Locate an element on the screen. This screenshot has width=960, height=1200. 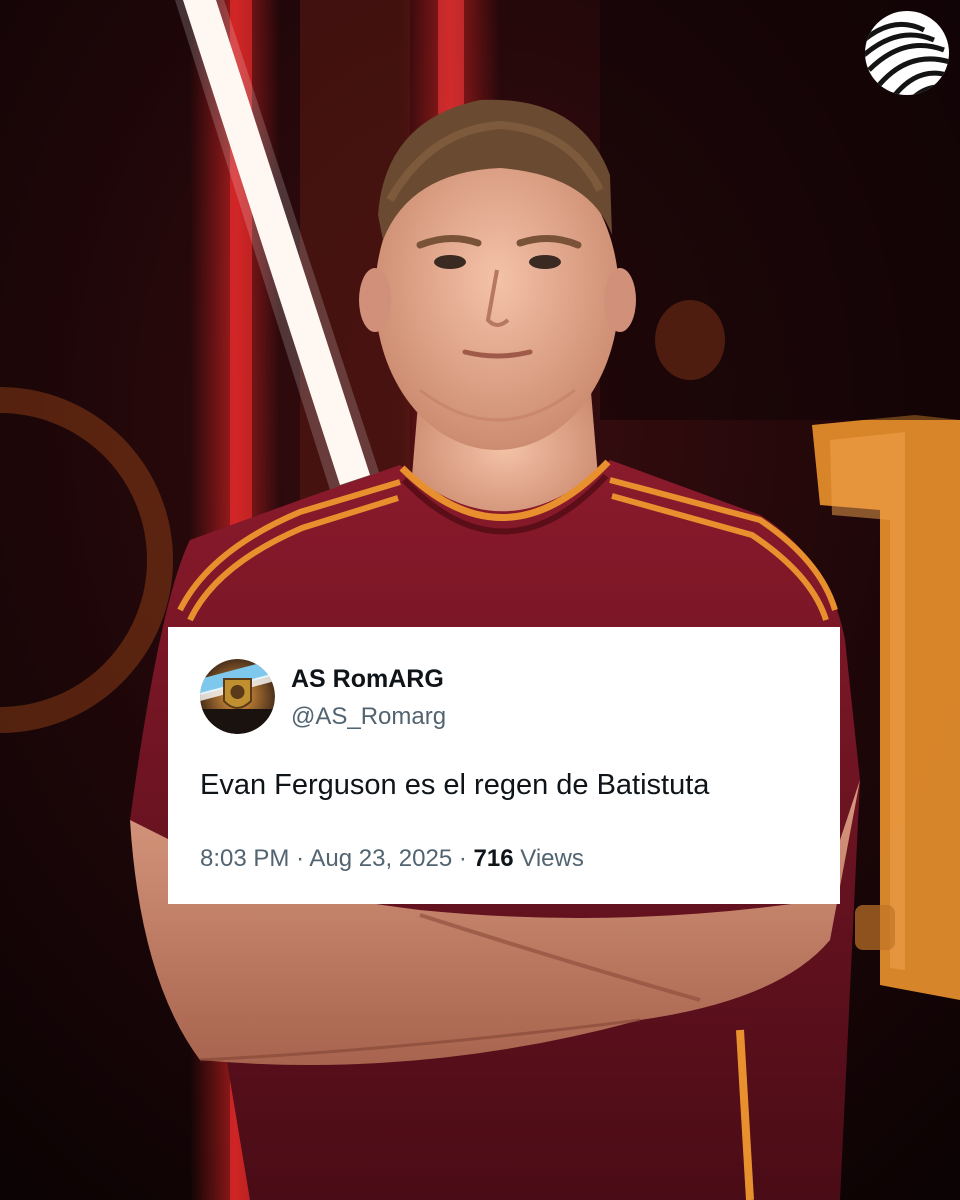
tweet-meta: 8:03 PM · Aug 23, 2025 · 716 Views is located at coordinates (392, 859).